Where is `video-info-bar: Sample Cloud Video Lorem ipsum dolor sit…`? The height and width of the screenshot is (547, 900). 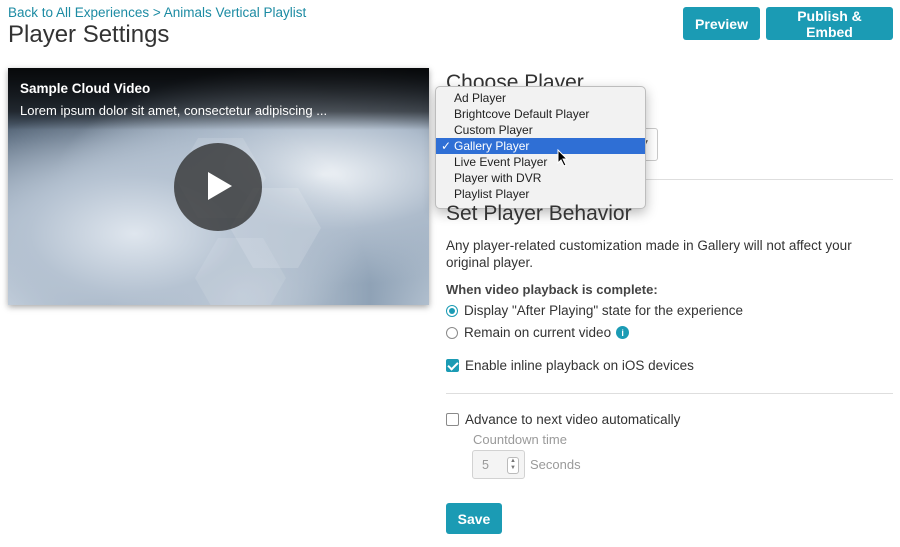 video-info-bar: Sample Cloud Video Lorem ipsum dolor sit… is located at coordinates (218, 99).